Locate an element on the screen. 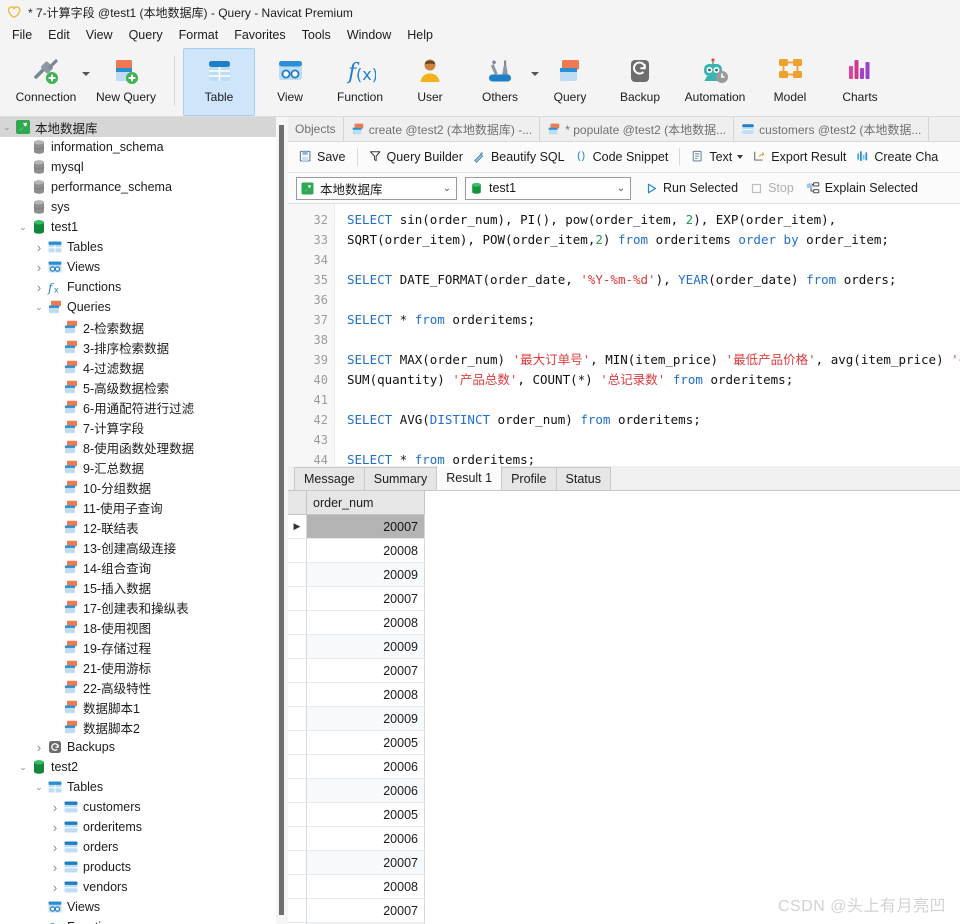 This screenshot has height=924, width=960. editor-button-code-snippet: Code Snippet is located at coordinates (622, 157).